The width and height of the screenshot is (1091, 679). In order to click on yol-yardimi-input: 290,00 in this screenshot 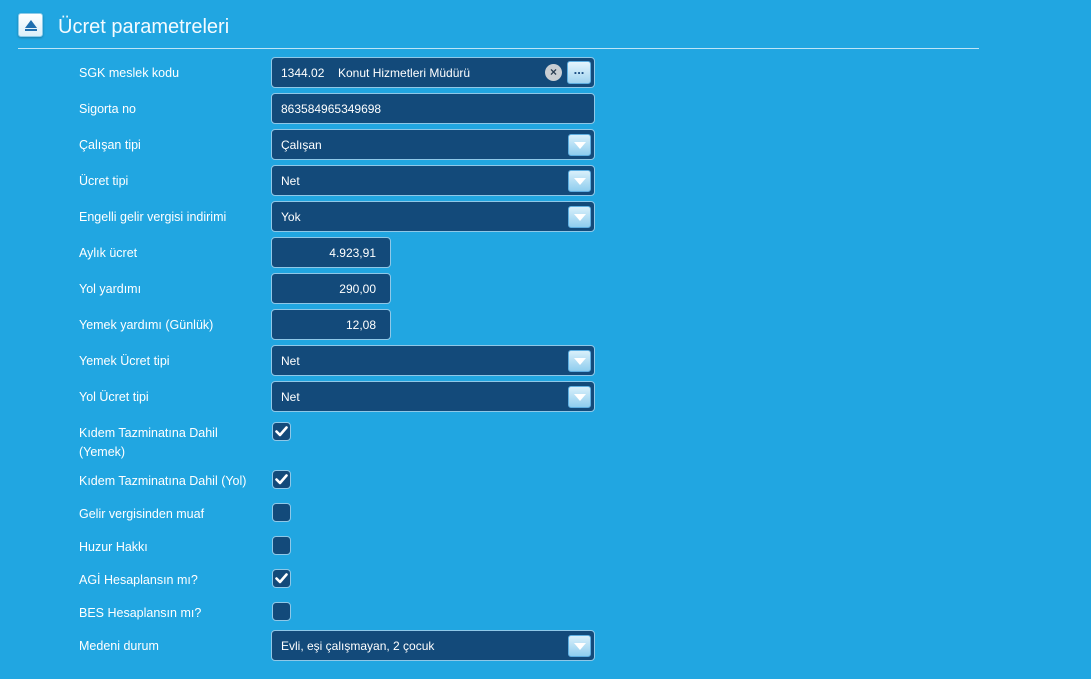, I will do `click(331, 288)`.